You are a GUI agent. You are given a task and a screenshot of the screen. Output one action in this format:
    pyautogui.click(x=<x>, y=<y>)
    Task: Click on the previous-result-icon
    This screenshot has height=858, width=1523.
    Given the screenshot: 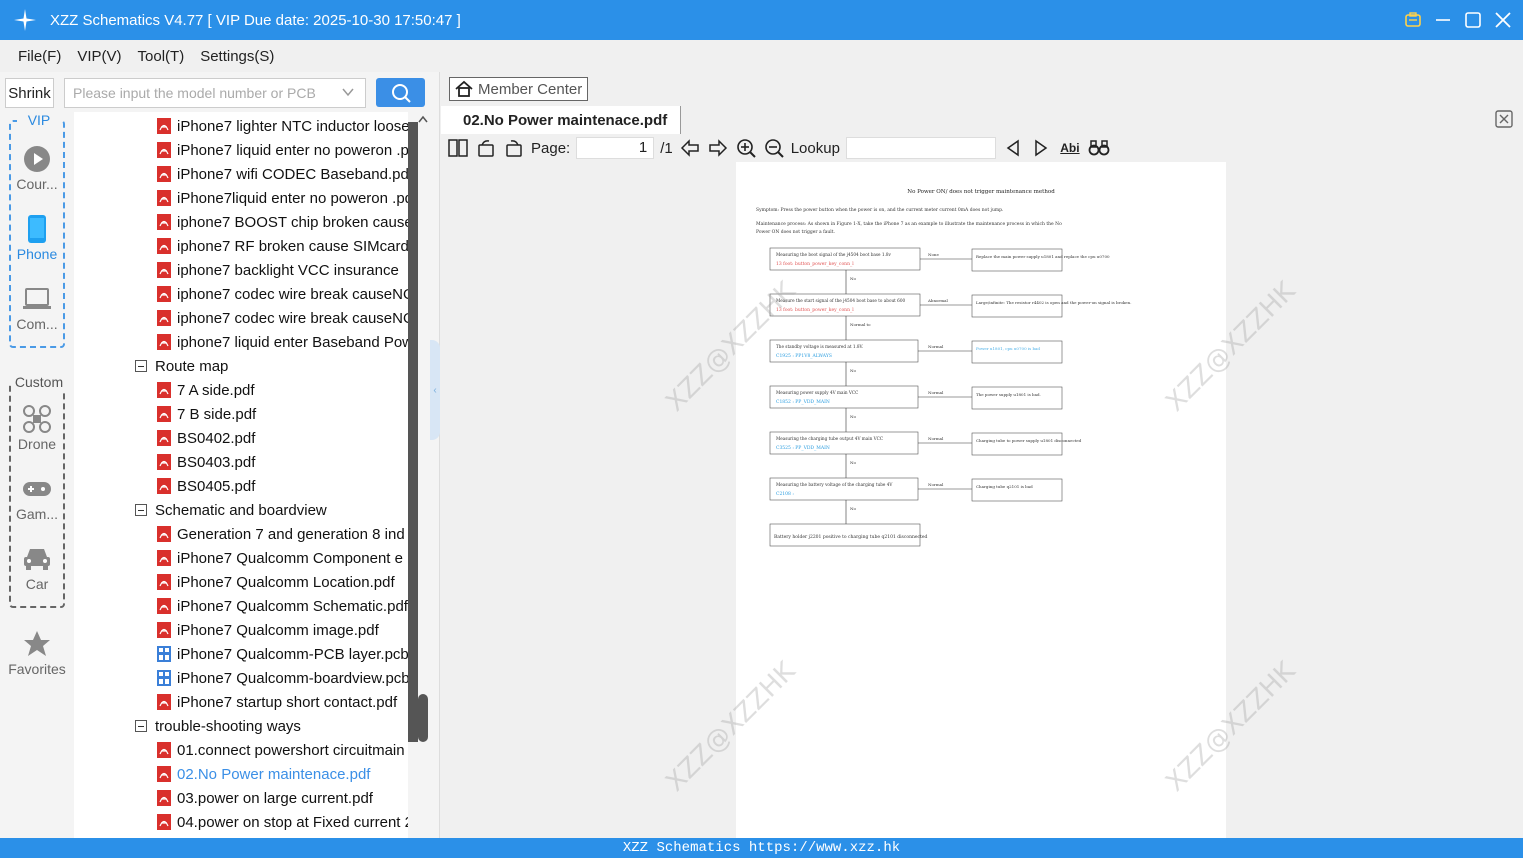 What is the action you would take?
    pyautogui.click(x=1013, y=148)
    